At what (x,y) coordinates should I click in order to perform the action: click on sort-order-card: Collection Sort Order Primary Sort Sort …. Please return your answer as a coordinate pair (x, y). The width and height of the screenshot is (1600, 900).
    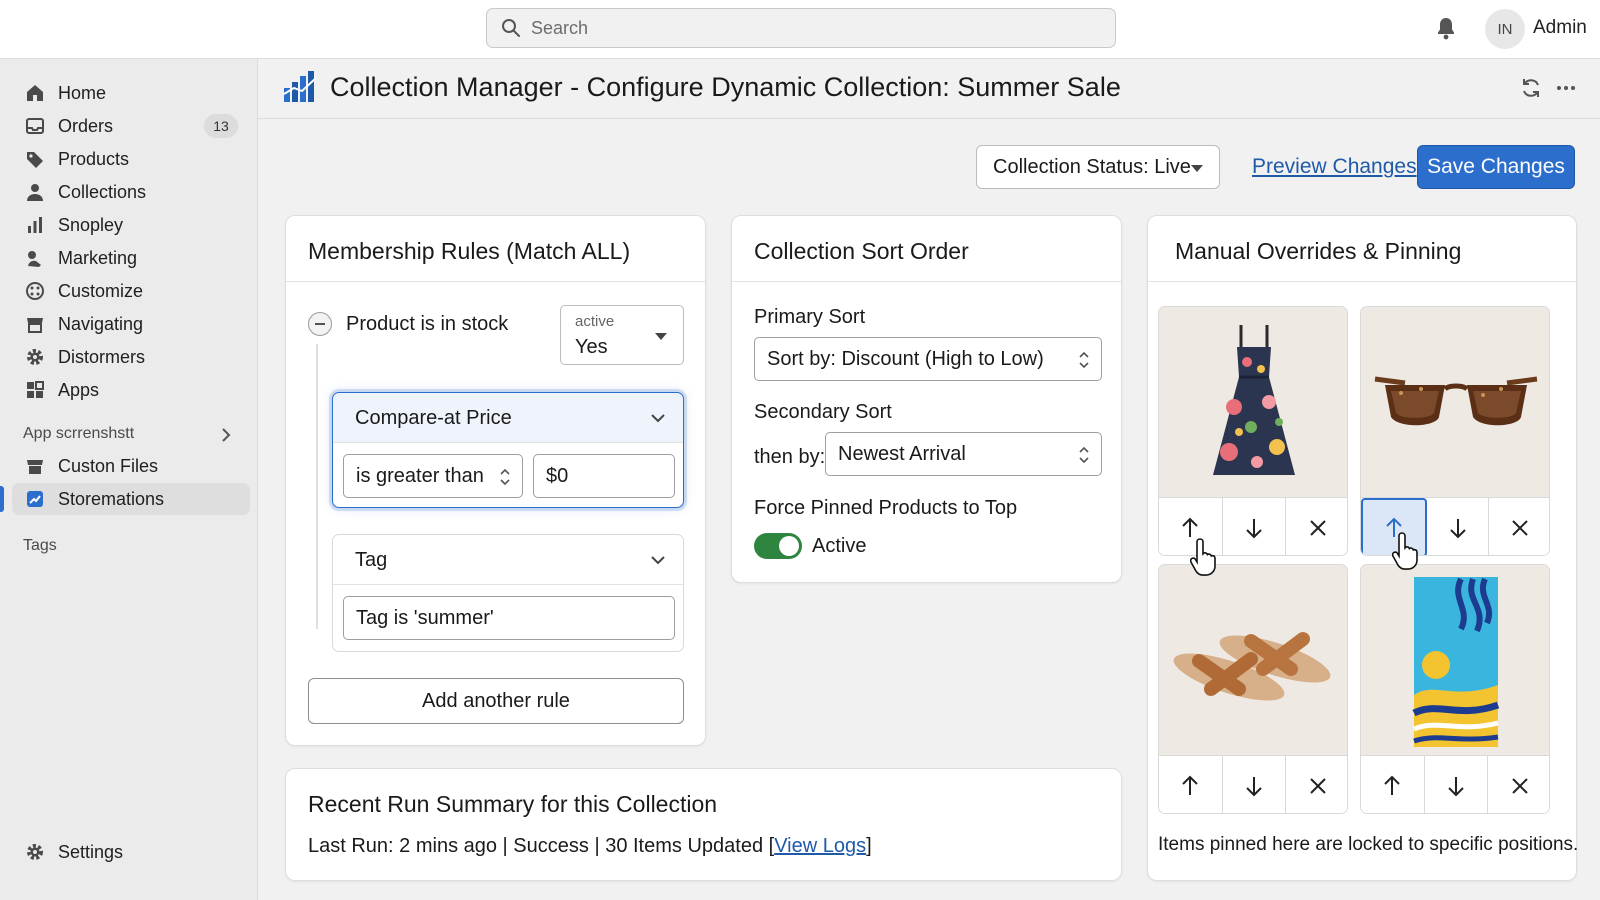
    Looking at the image, I should click on (926, 399).